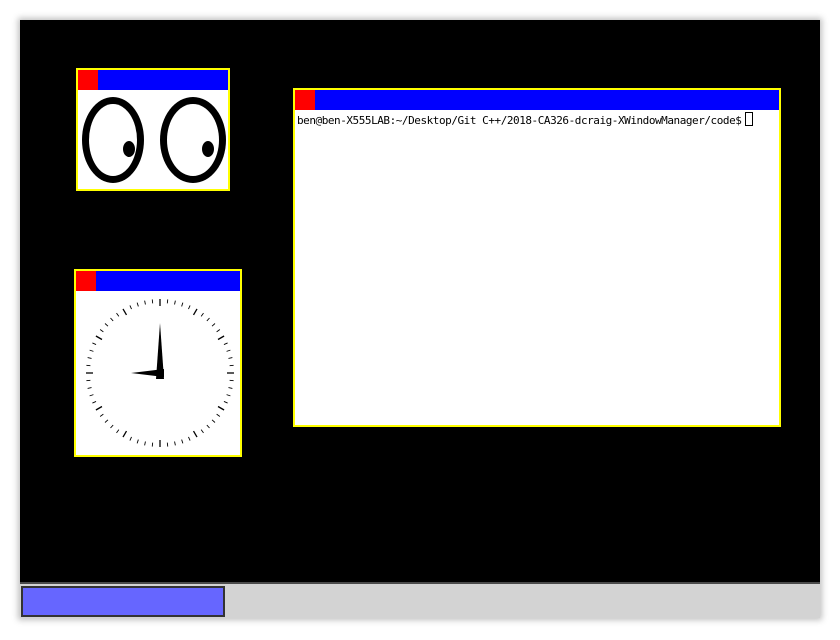 The width and height of the screenshot is (840, 640). What do you see at coordinates (147, 373) in the screenshot?
I see `clock-hour-hand` at bounding box center [147, 373].